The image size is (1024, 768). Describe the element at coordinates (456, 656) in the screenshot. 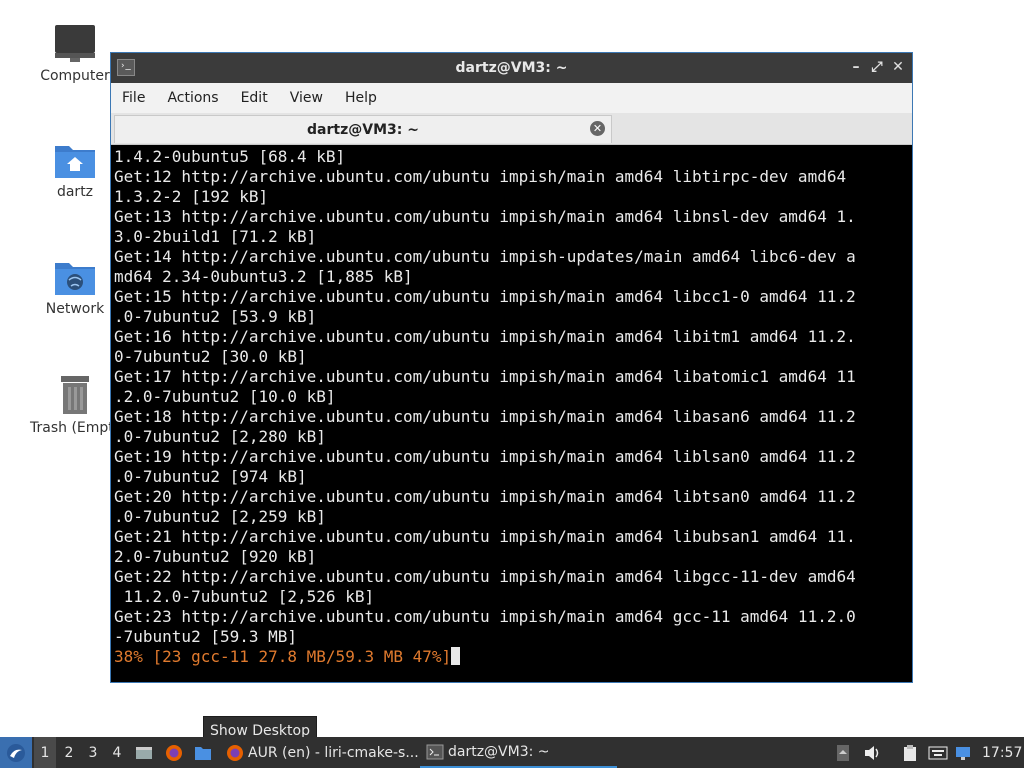

I see `terminal-cursor` at that location.